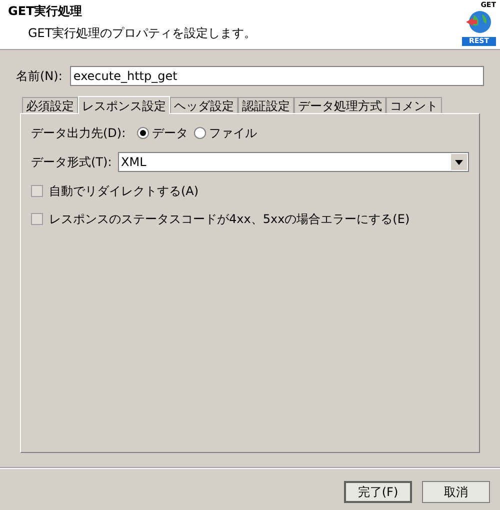 This screenshot has width=500, height=510. I want to click on header-subtitle: GET実行処理のプロパティを設定します。, so click(141, 33).